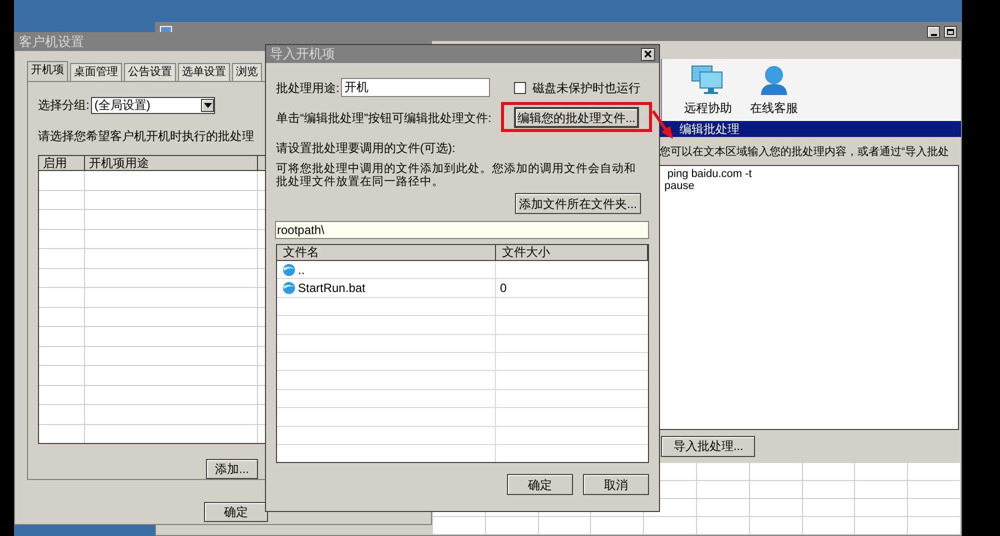 The width and height of the screenshot is (1000, 536). I want to click on column-header: 开机项用途, so click(171, 163).